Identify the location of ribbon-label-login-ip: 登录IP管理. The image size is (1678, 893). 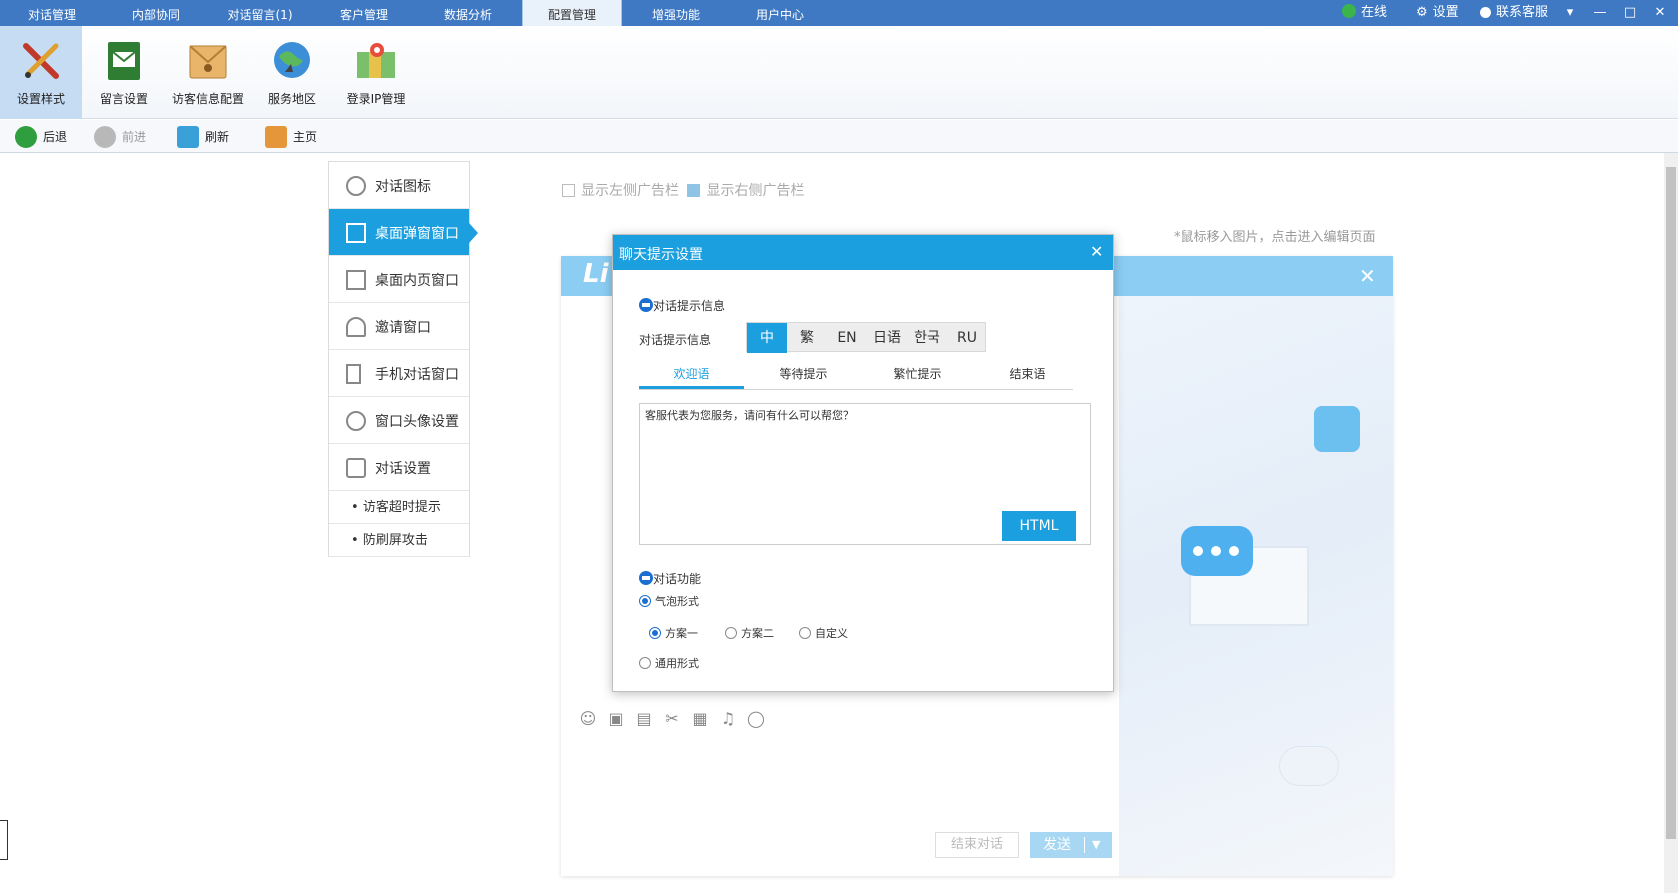
(376, 99).